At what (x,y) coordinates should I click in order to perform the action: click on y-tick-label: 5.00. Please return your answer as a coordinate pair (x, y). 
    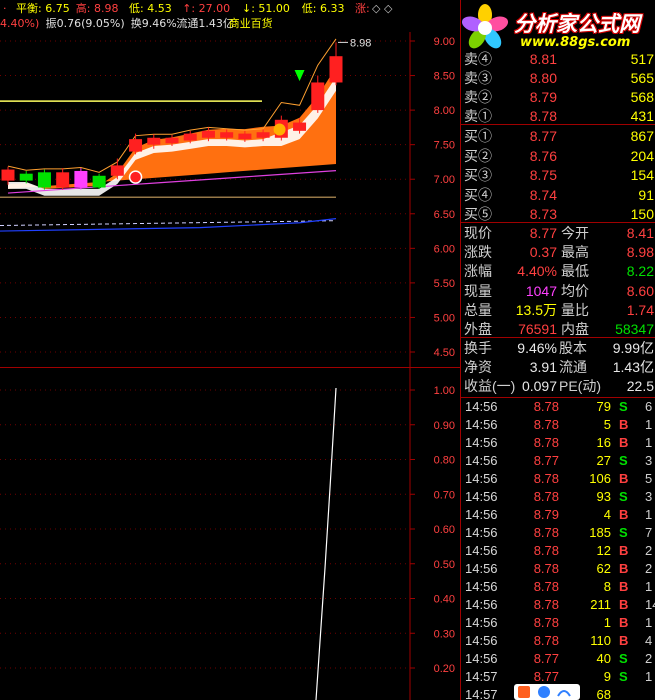
    Looking at the image, I should click on (444, 318).